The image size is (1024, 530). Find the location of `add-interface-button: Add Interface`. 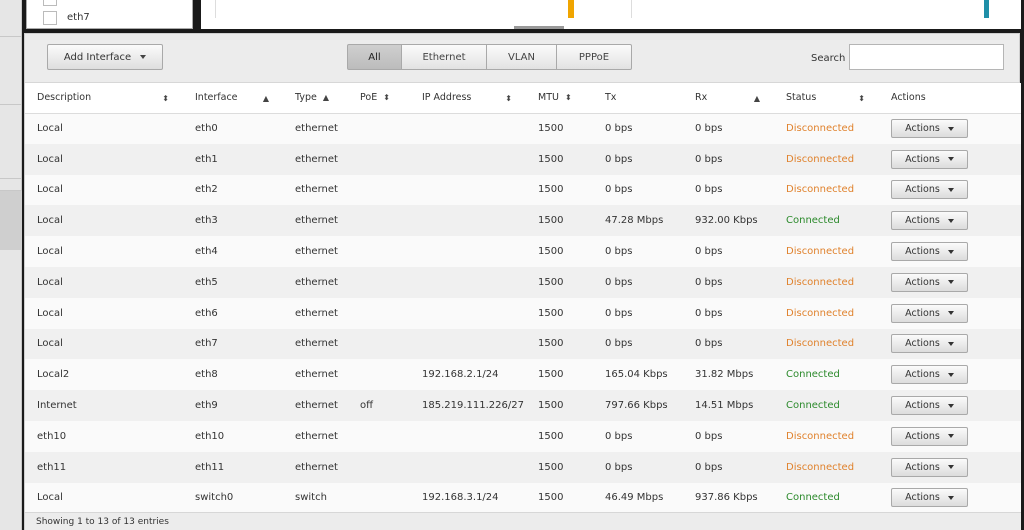

add-interface-button: Add Interface is located at coordinates (105, 57).